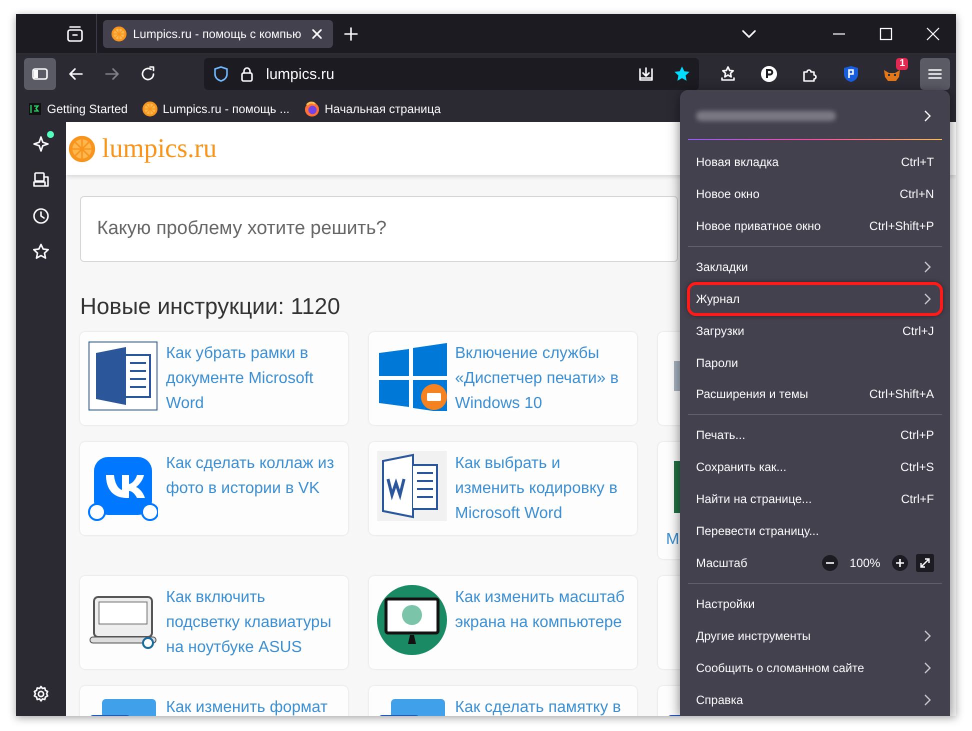 The height and width of the screenshot is (731, 972). What do you see at coordinates (78, 109) in the screenshot?
I see `bookmark-link: Getting Started` at bounding box center [78, 109].